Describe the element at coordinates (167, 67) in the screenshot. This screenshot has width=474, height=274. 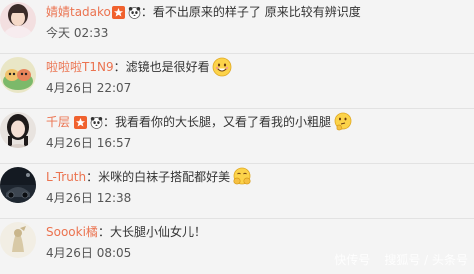
I see `comment-text: 滤镜也是很好看` at that location.